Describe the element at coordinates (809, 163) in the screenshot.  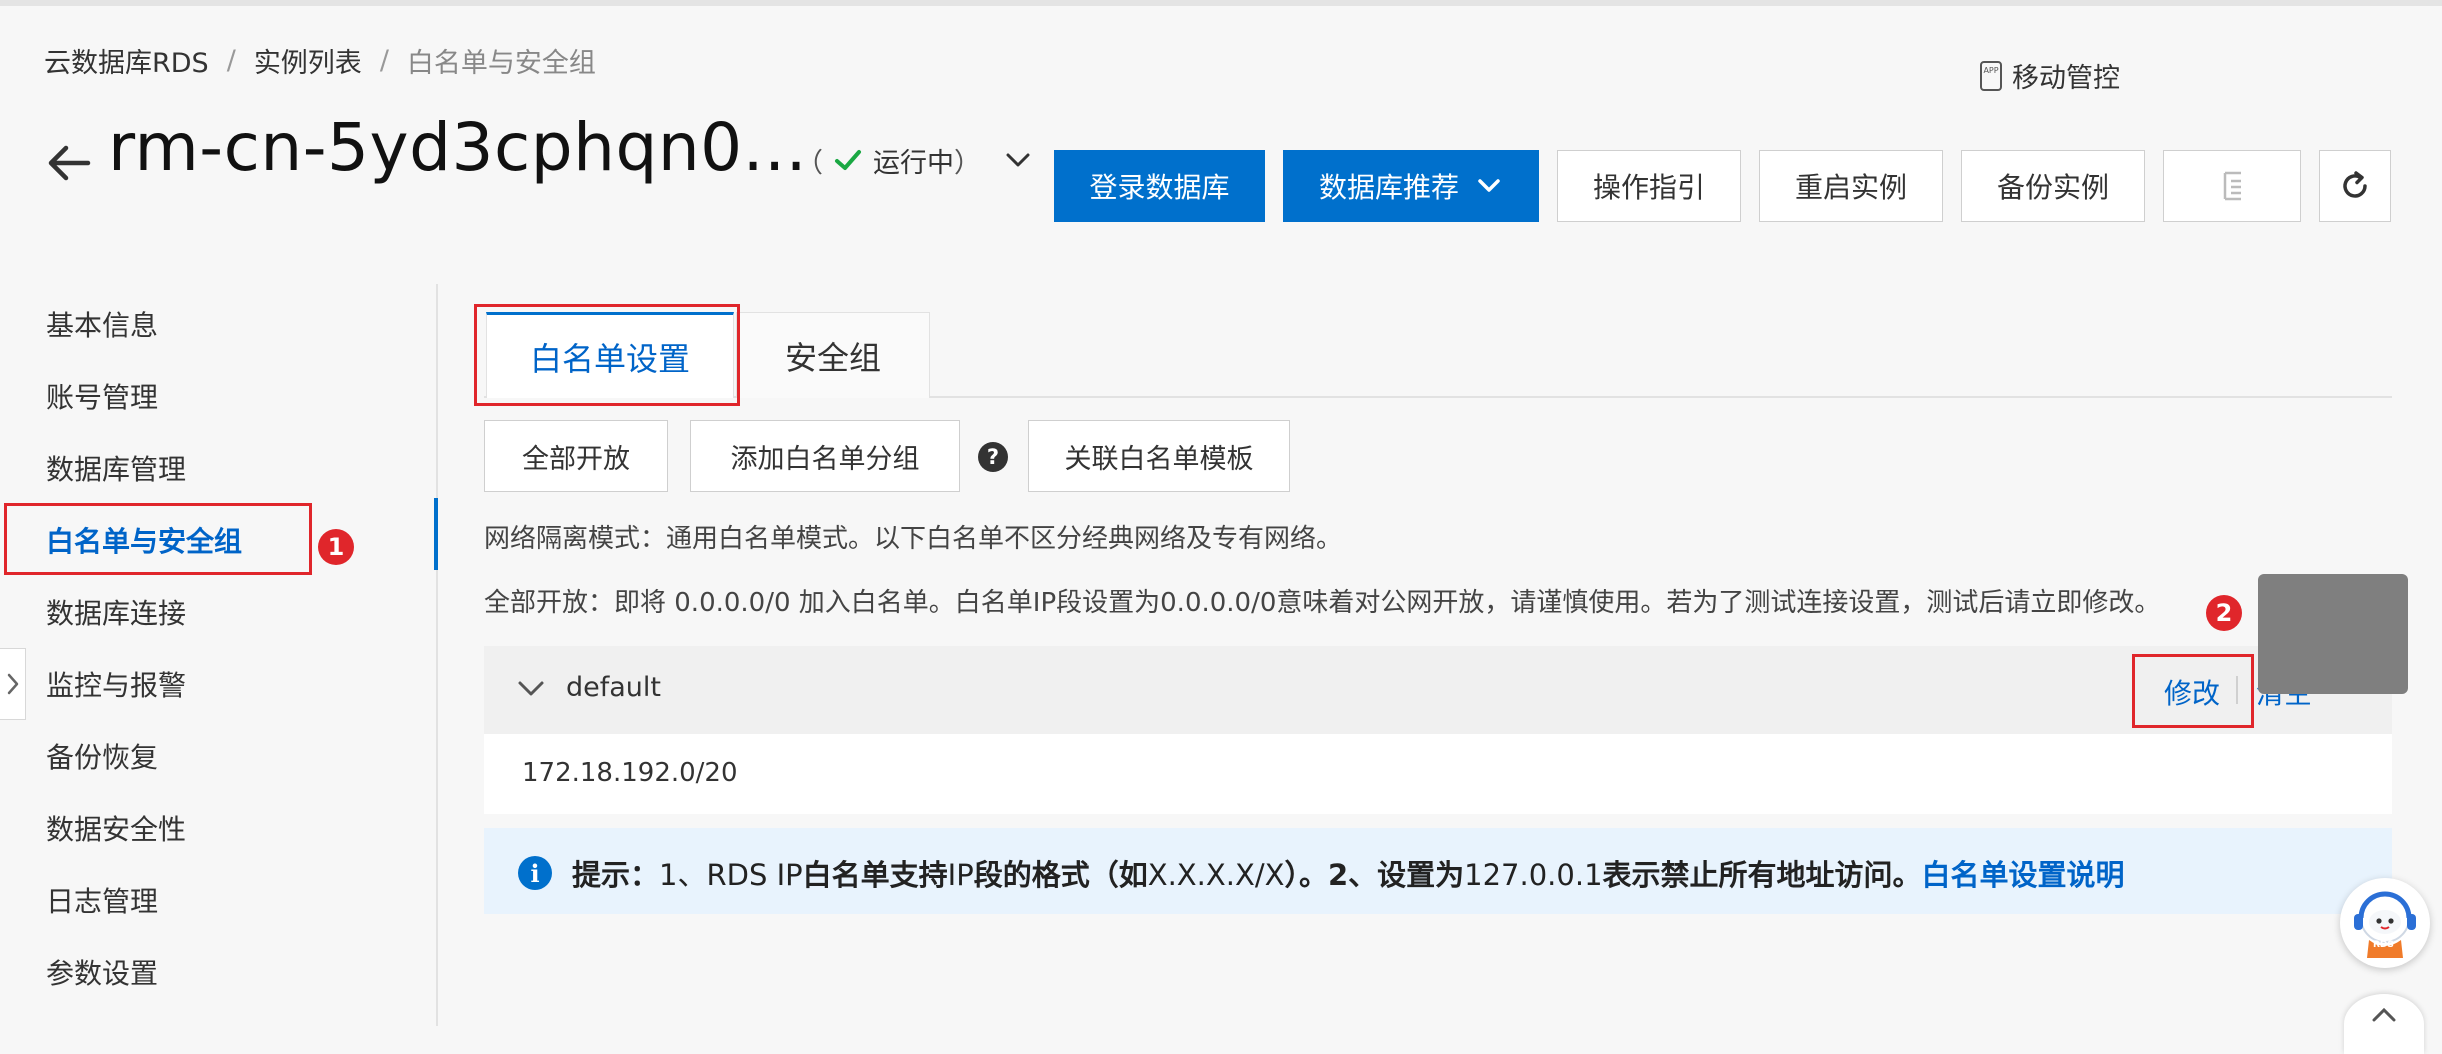
I see `status-paren-open: （` at that location.